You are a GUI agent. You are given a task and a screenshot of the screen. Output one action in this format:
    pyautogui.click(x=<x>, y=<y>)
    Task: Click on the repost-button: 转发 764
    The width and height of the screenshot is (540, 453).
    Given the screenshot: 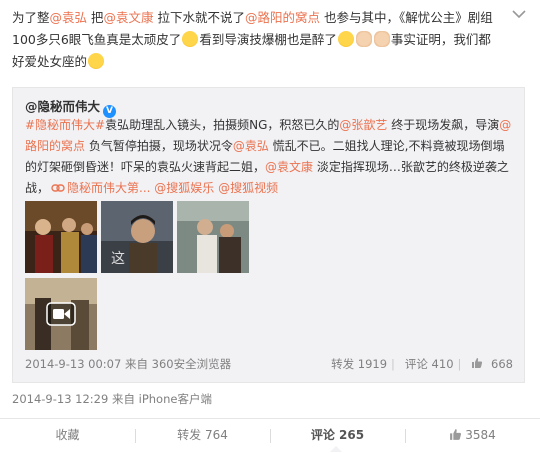 What is the action you would take?
    pyautogui.click(x=202, y=436)
    